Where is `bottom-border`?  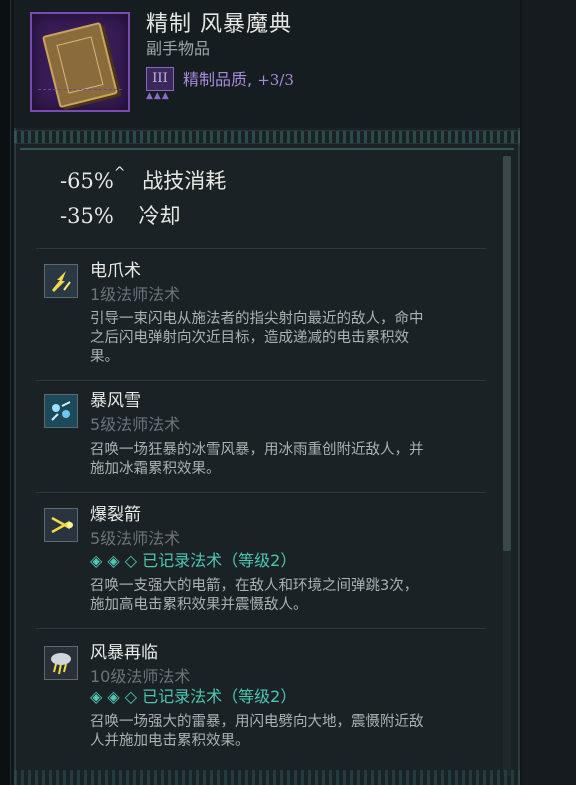
bottom-border is located at coordinates (267, 777).